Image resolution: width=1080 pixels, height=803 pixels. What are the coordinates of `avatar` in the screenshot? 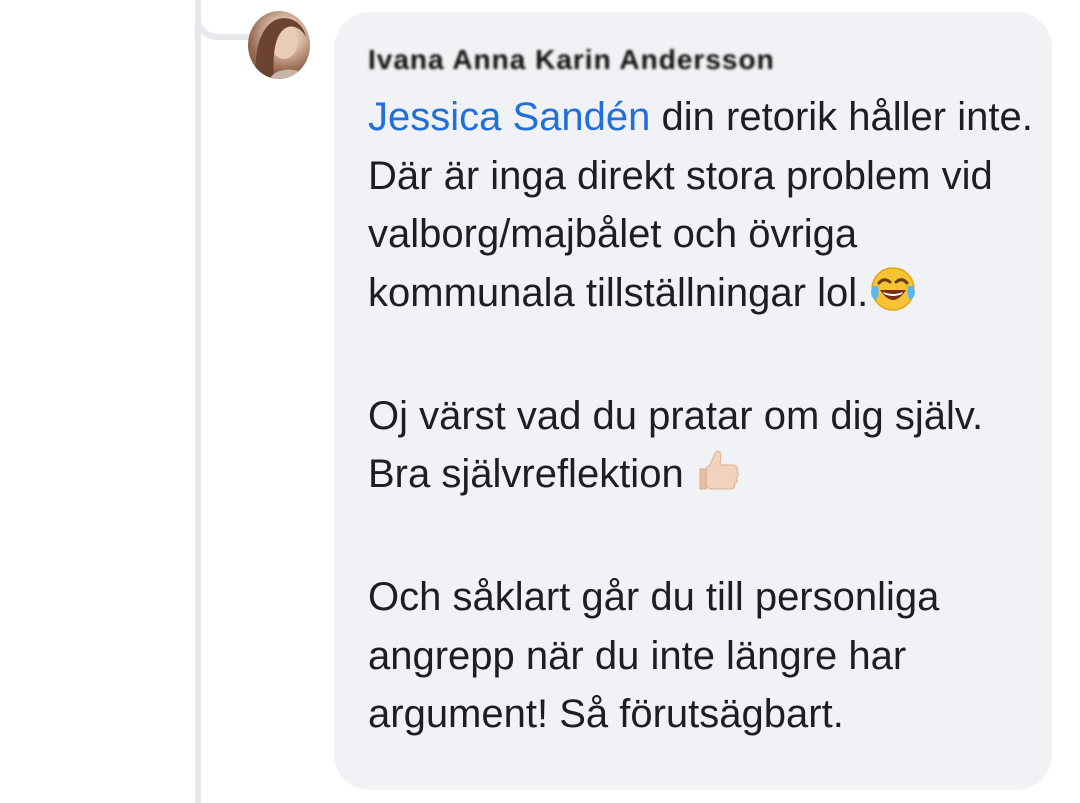 It's located at (279, 45).